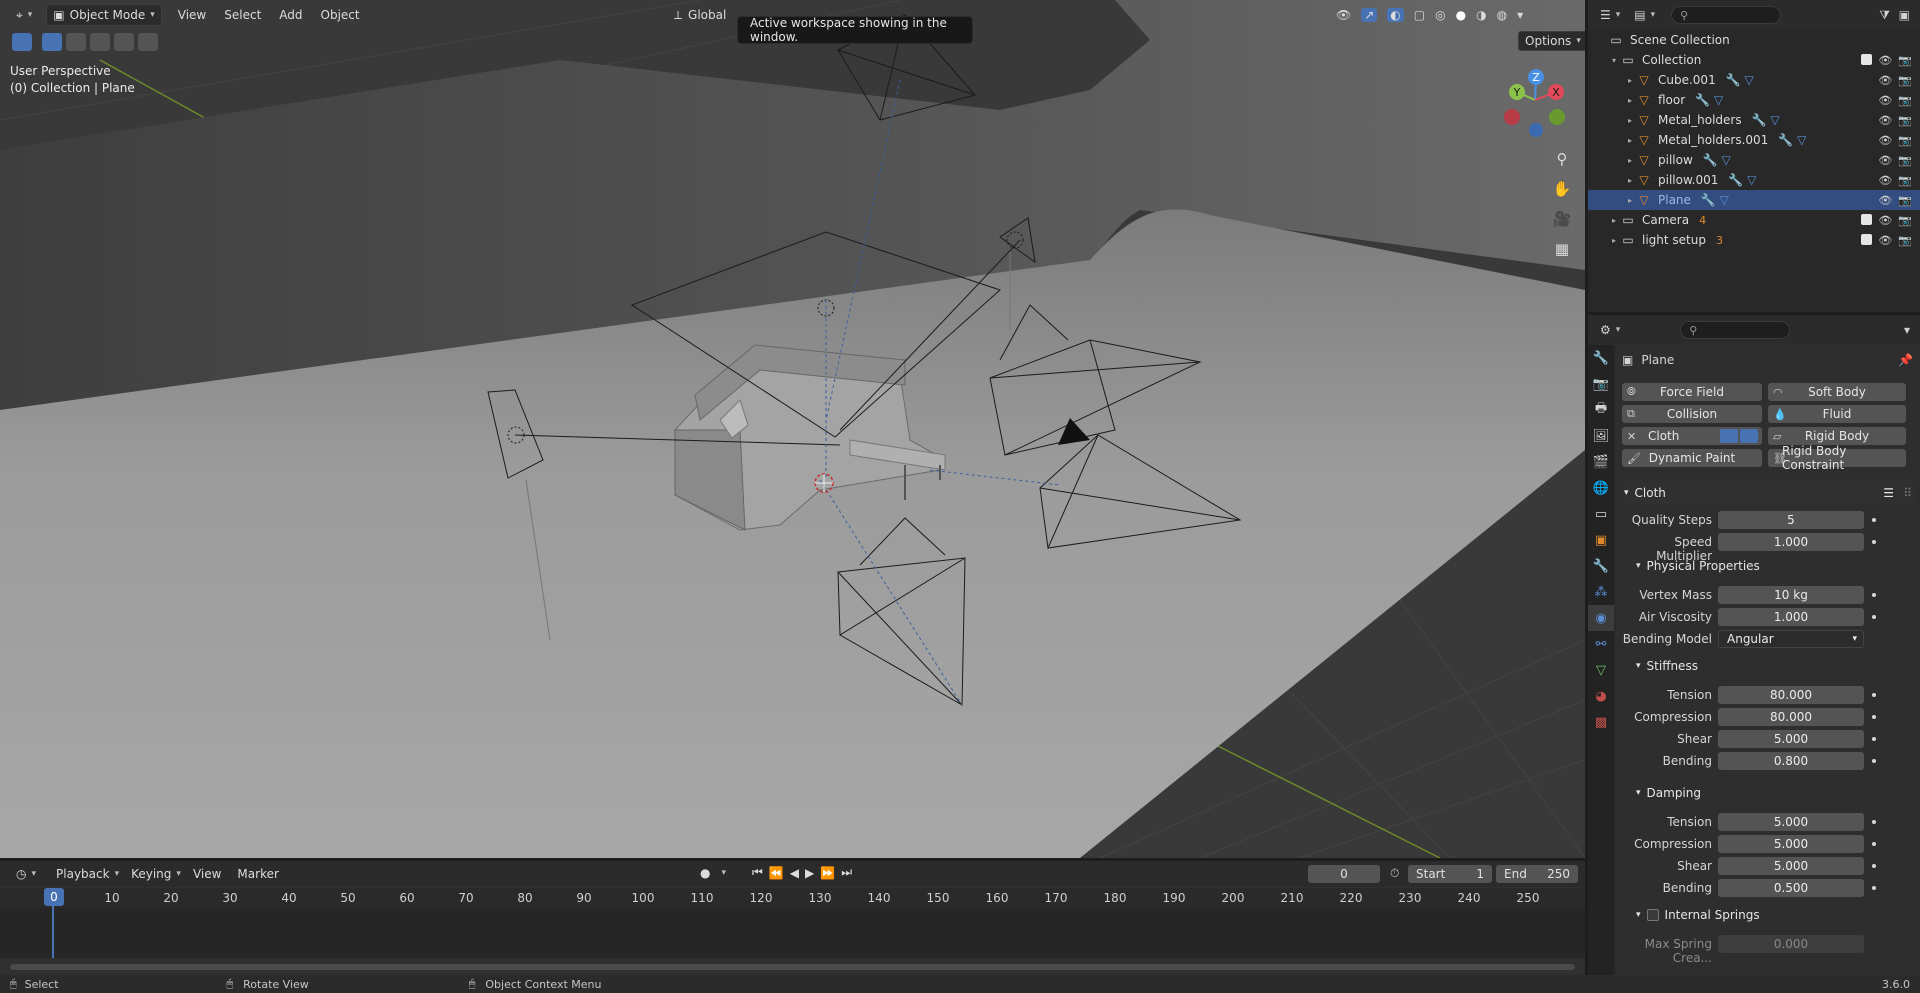 The width and height of the screenshot is (1920, 993). I want to click on material-shading-icon: ◑, so click(1481, 15).